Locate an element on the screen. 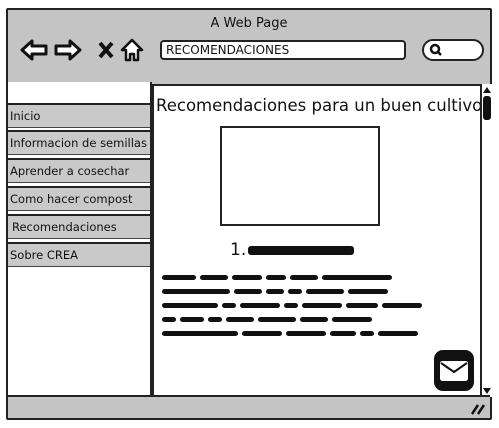 The height and width of the screenshot is (428, 499). sidebar-item-inicio: Inicio is located at coordinates (79, 115).